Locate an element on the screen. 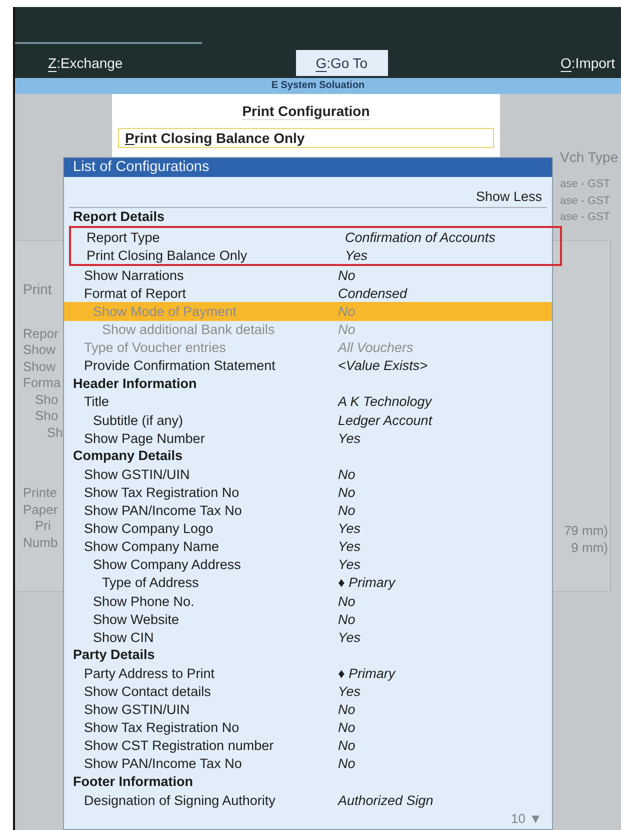 The image size is (621, 830). config-label: Provide Confirmation Statement is located at coordinates (179, 366).